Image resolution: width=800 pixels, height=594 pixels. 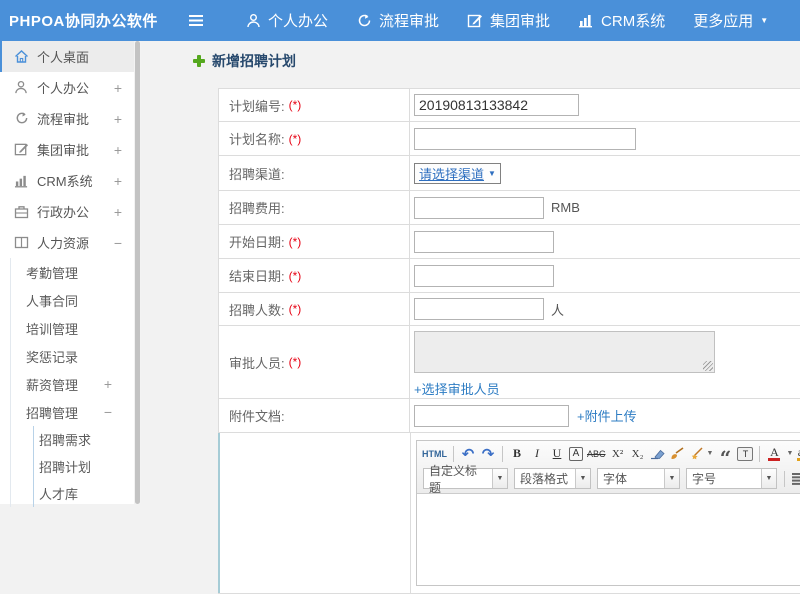 What do you see at coordinates (605, 173) in the screenshot?
I see `field-value: 请选择渠道 ▼` at bounding box center [605, 173].